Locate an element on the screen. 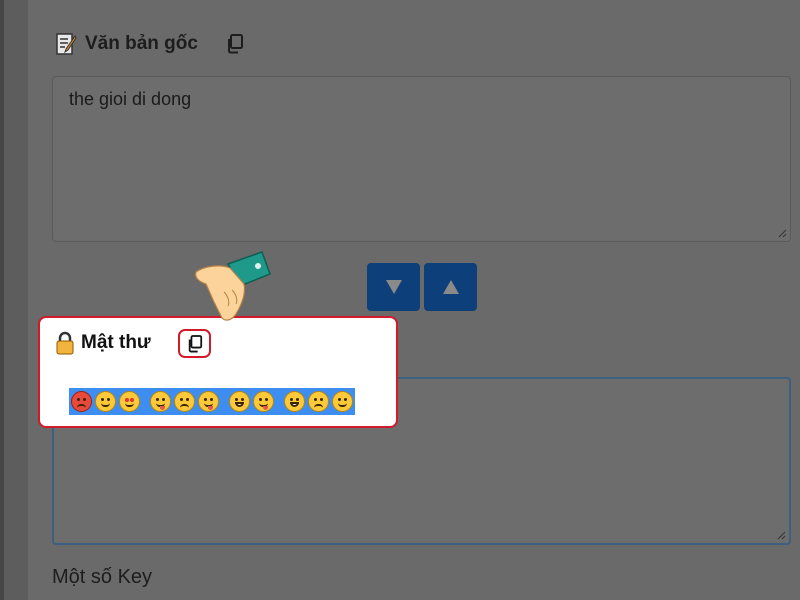 The height and width of the screenshot is (600, 800). cipher-emoji-selection is located at coordinates (212, 401).